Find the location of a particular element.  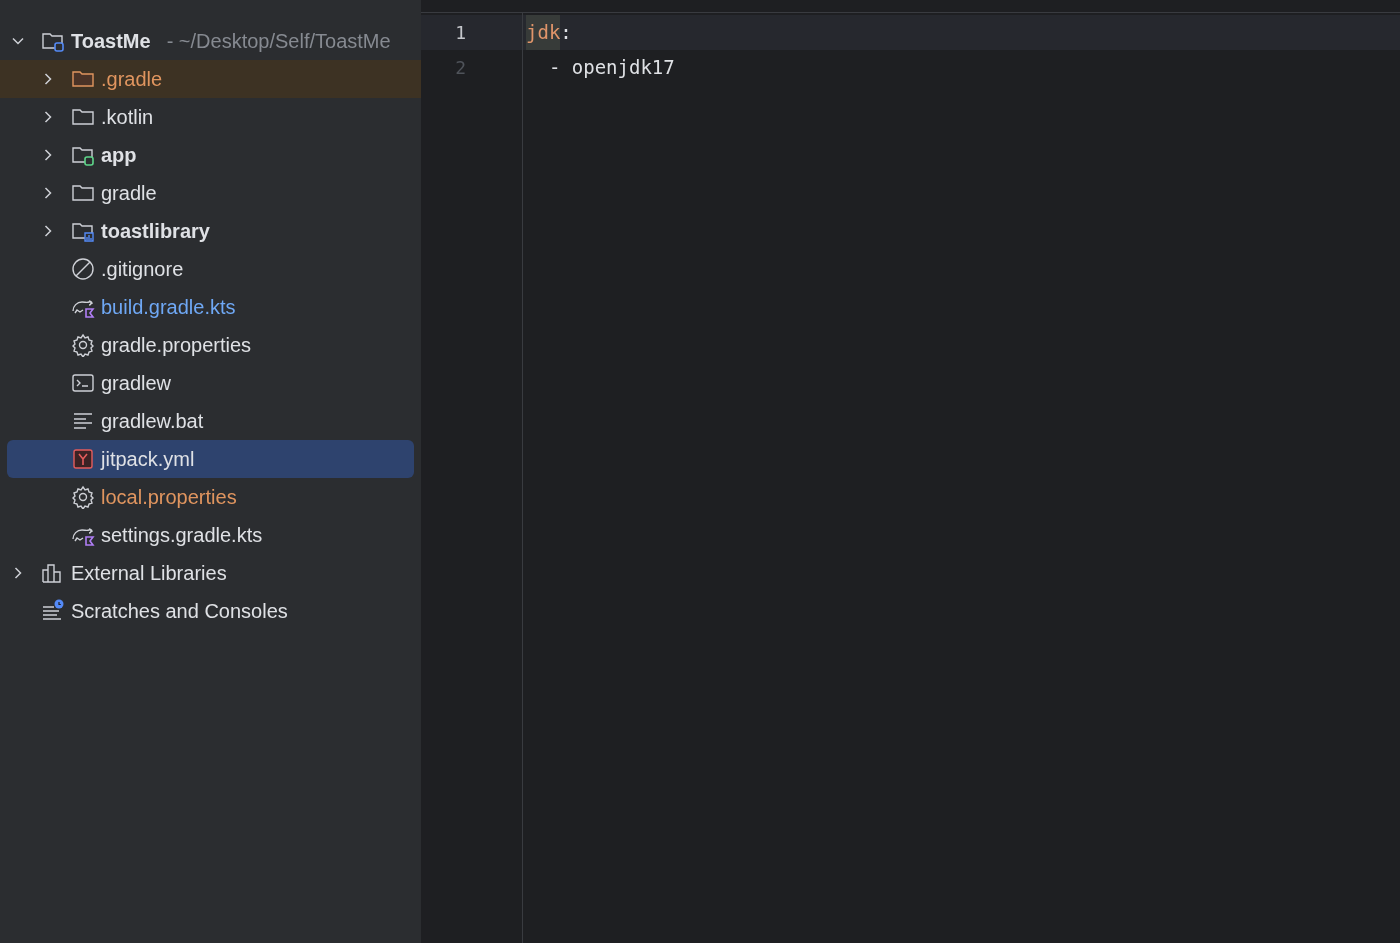

tree-row: Scratches and Consoles is located at coordinates (210, 611).